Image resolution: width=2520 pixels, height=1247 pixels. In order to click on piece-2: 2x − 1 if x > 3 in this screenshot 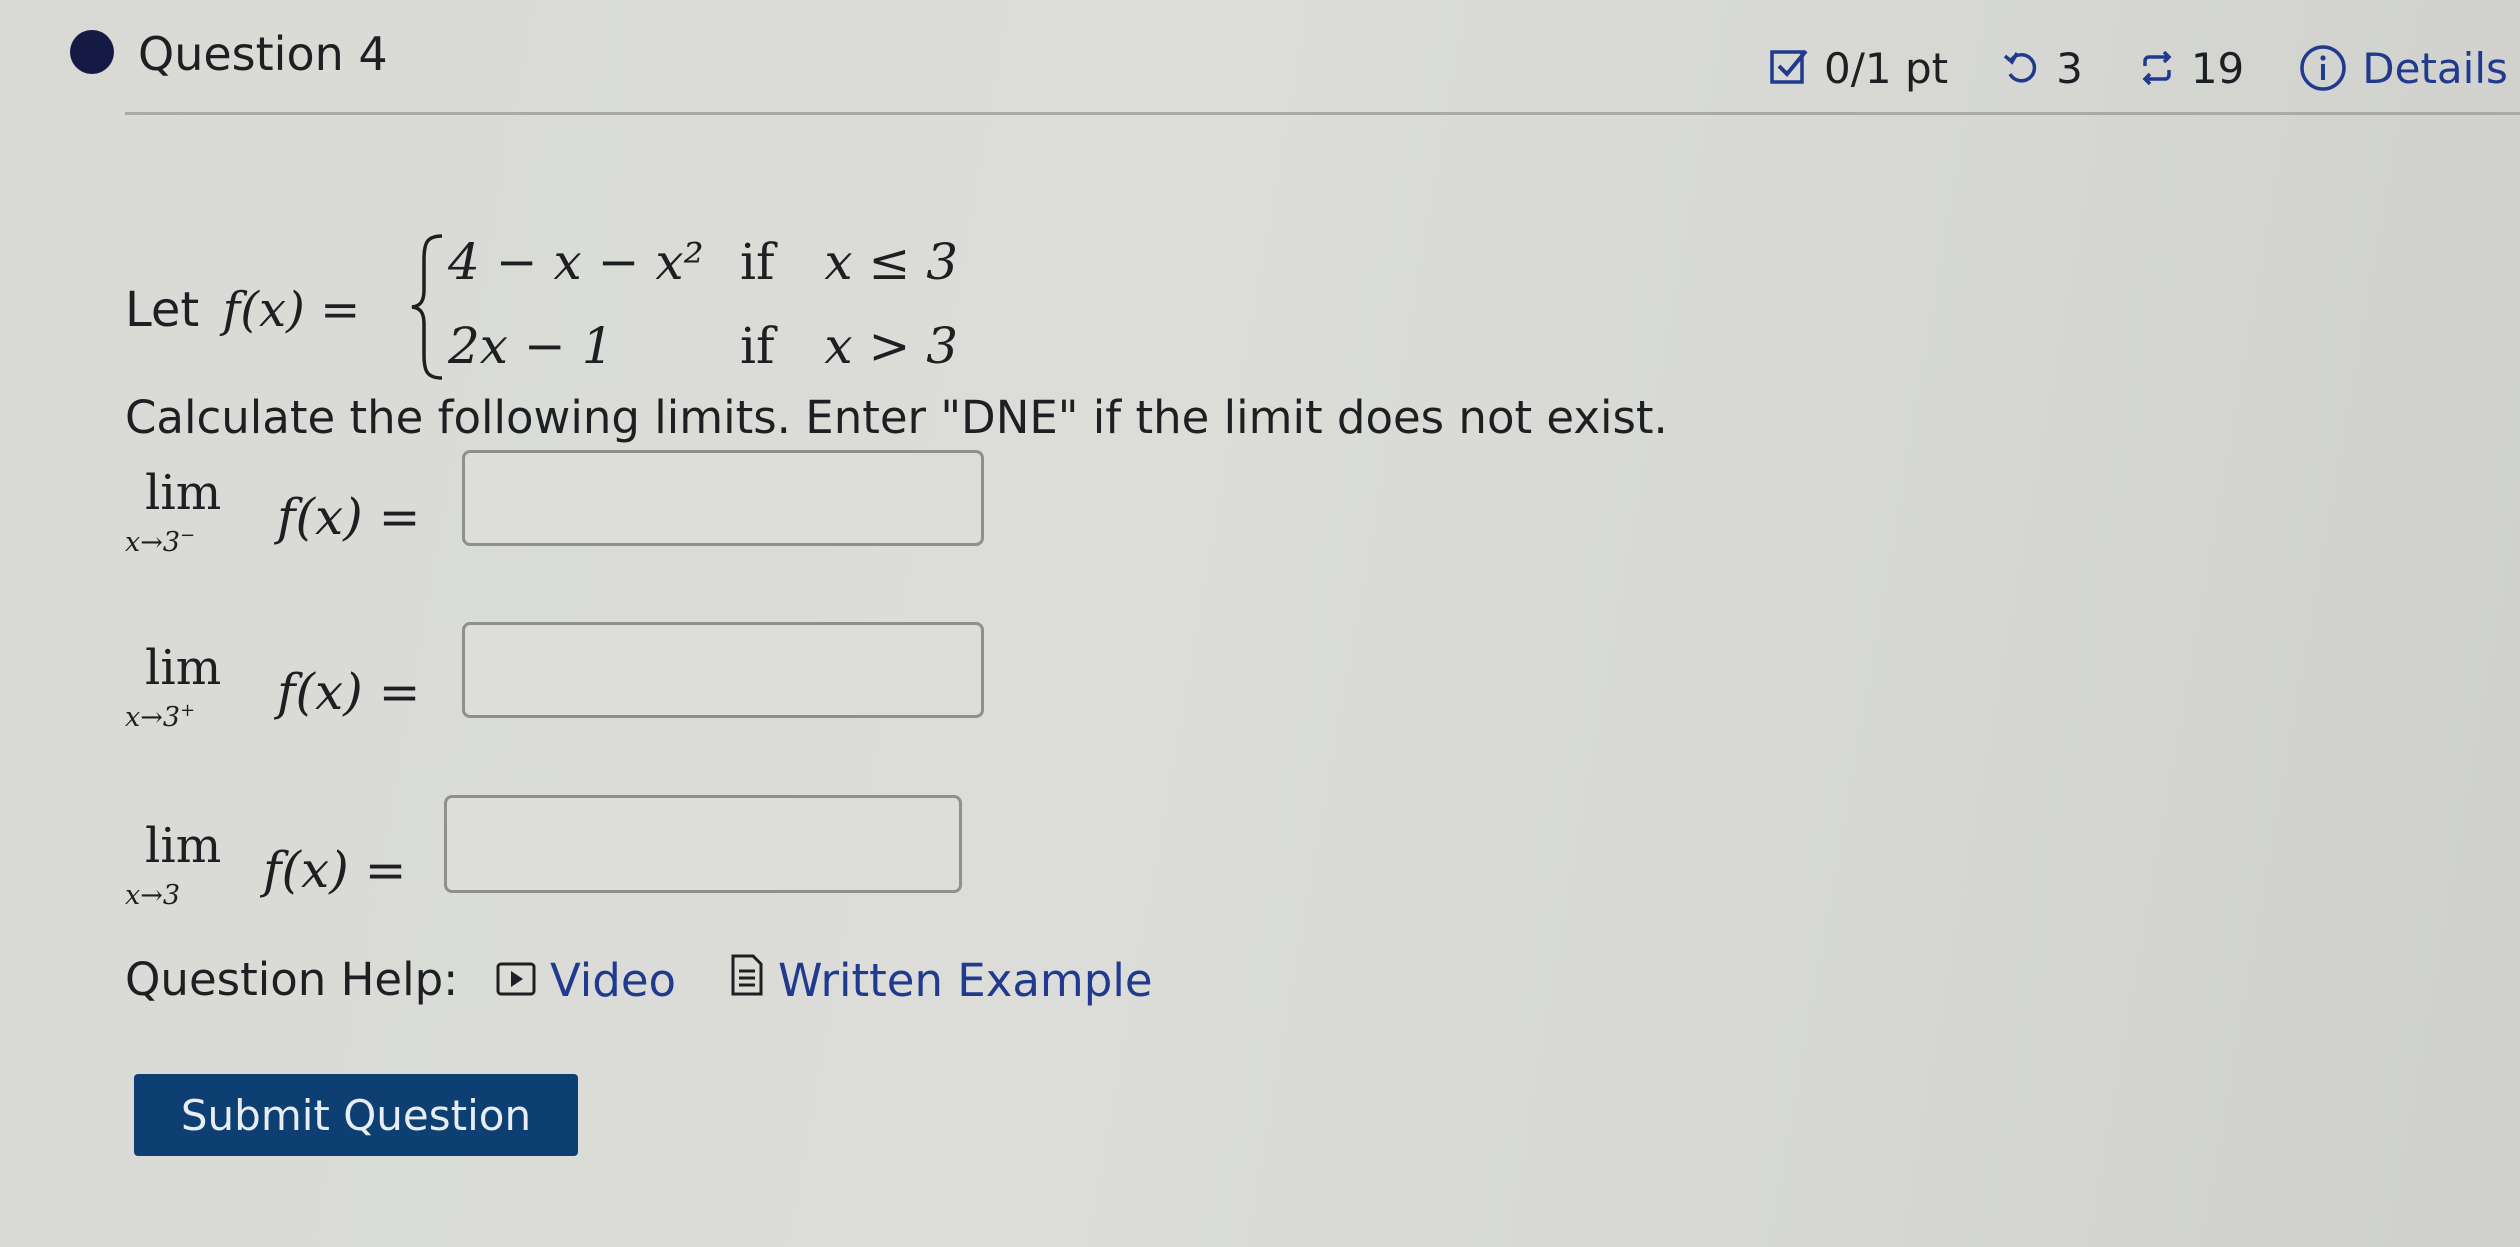, I will do `click(703, 346)`.